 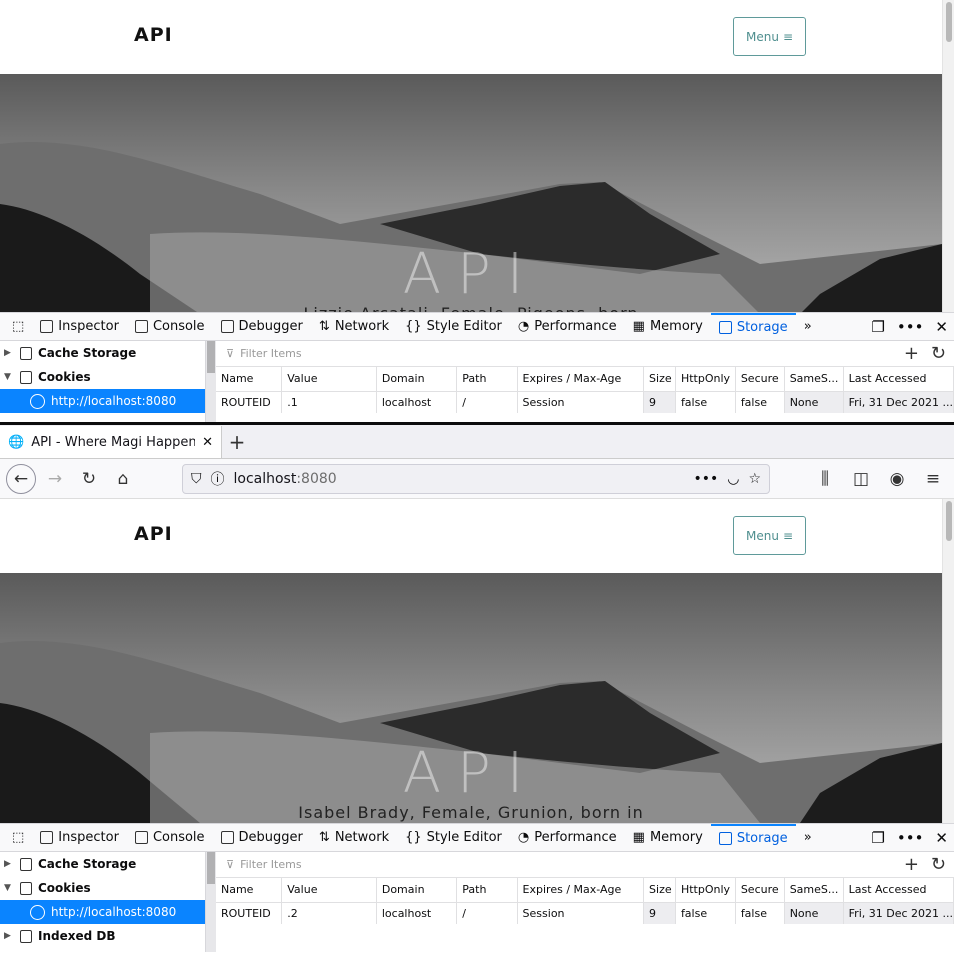 I want to click on sidebar-item-cache-storage: ▶ Cache Storage, so click(x=102, y=864).